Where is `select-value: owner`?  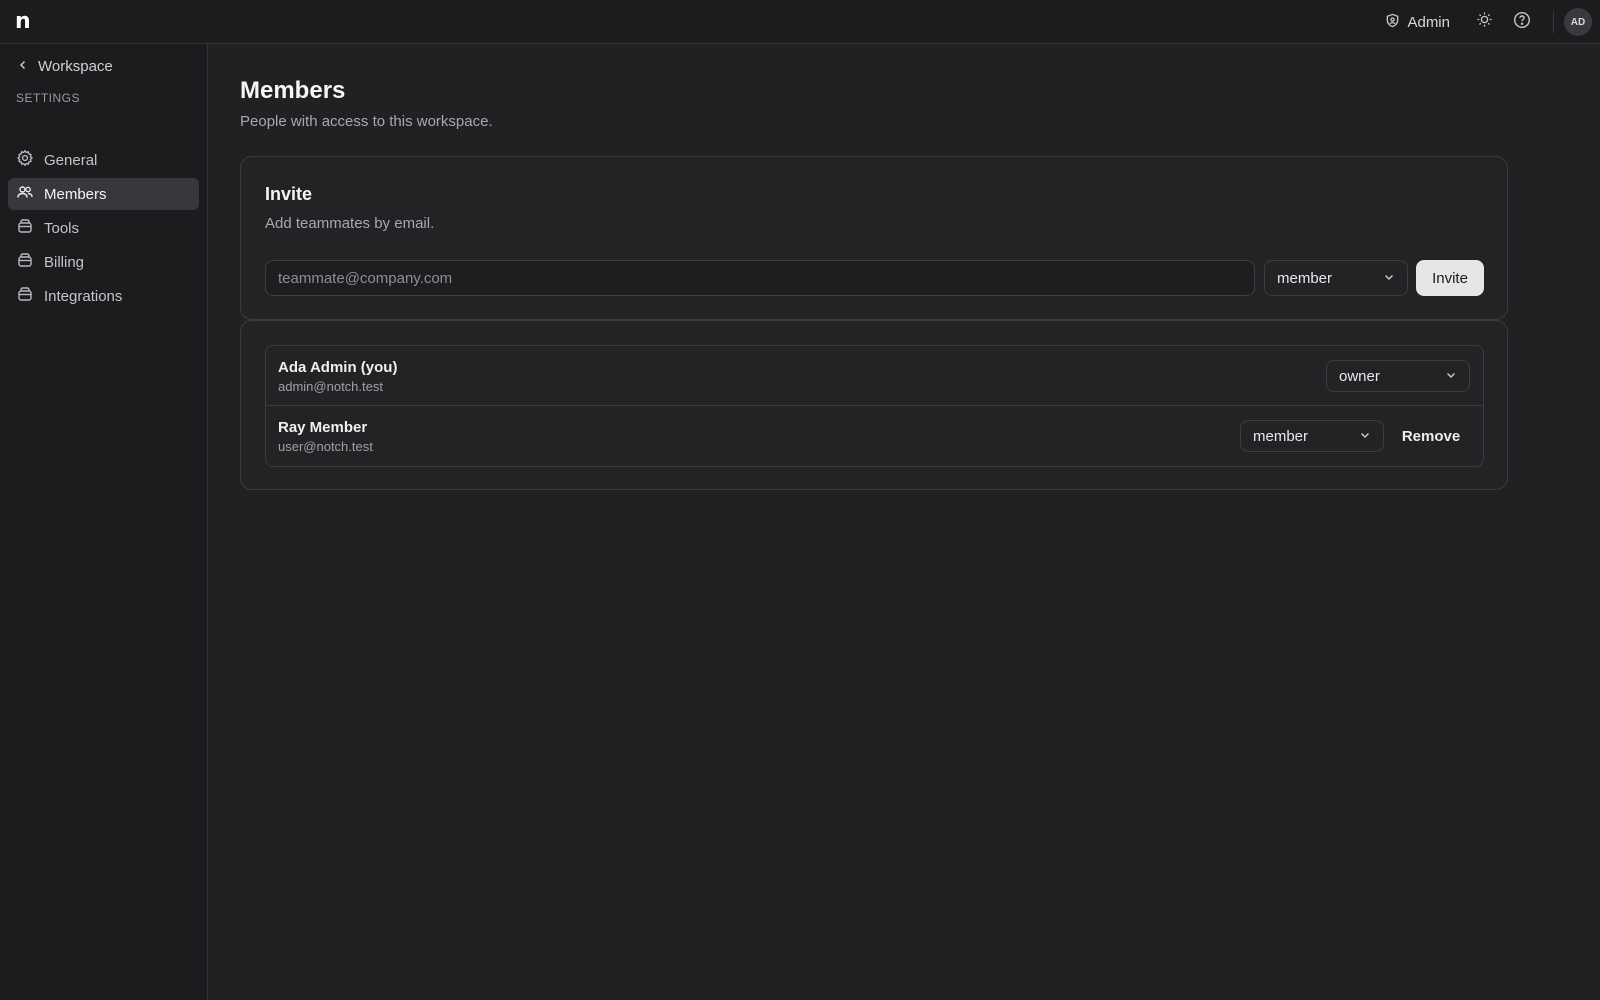
select-value: owner is located at coordinates (1359, 376).